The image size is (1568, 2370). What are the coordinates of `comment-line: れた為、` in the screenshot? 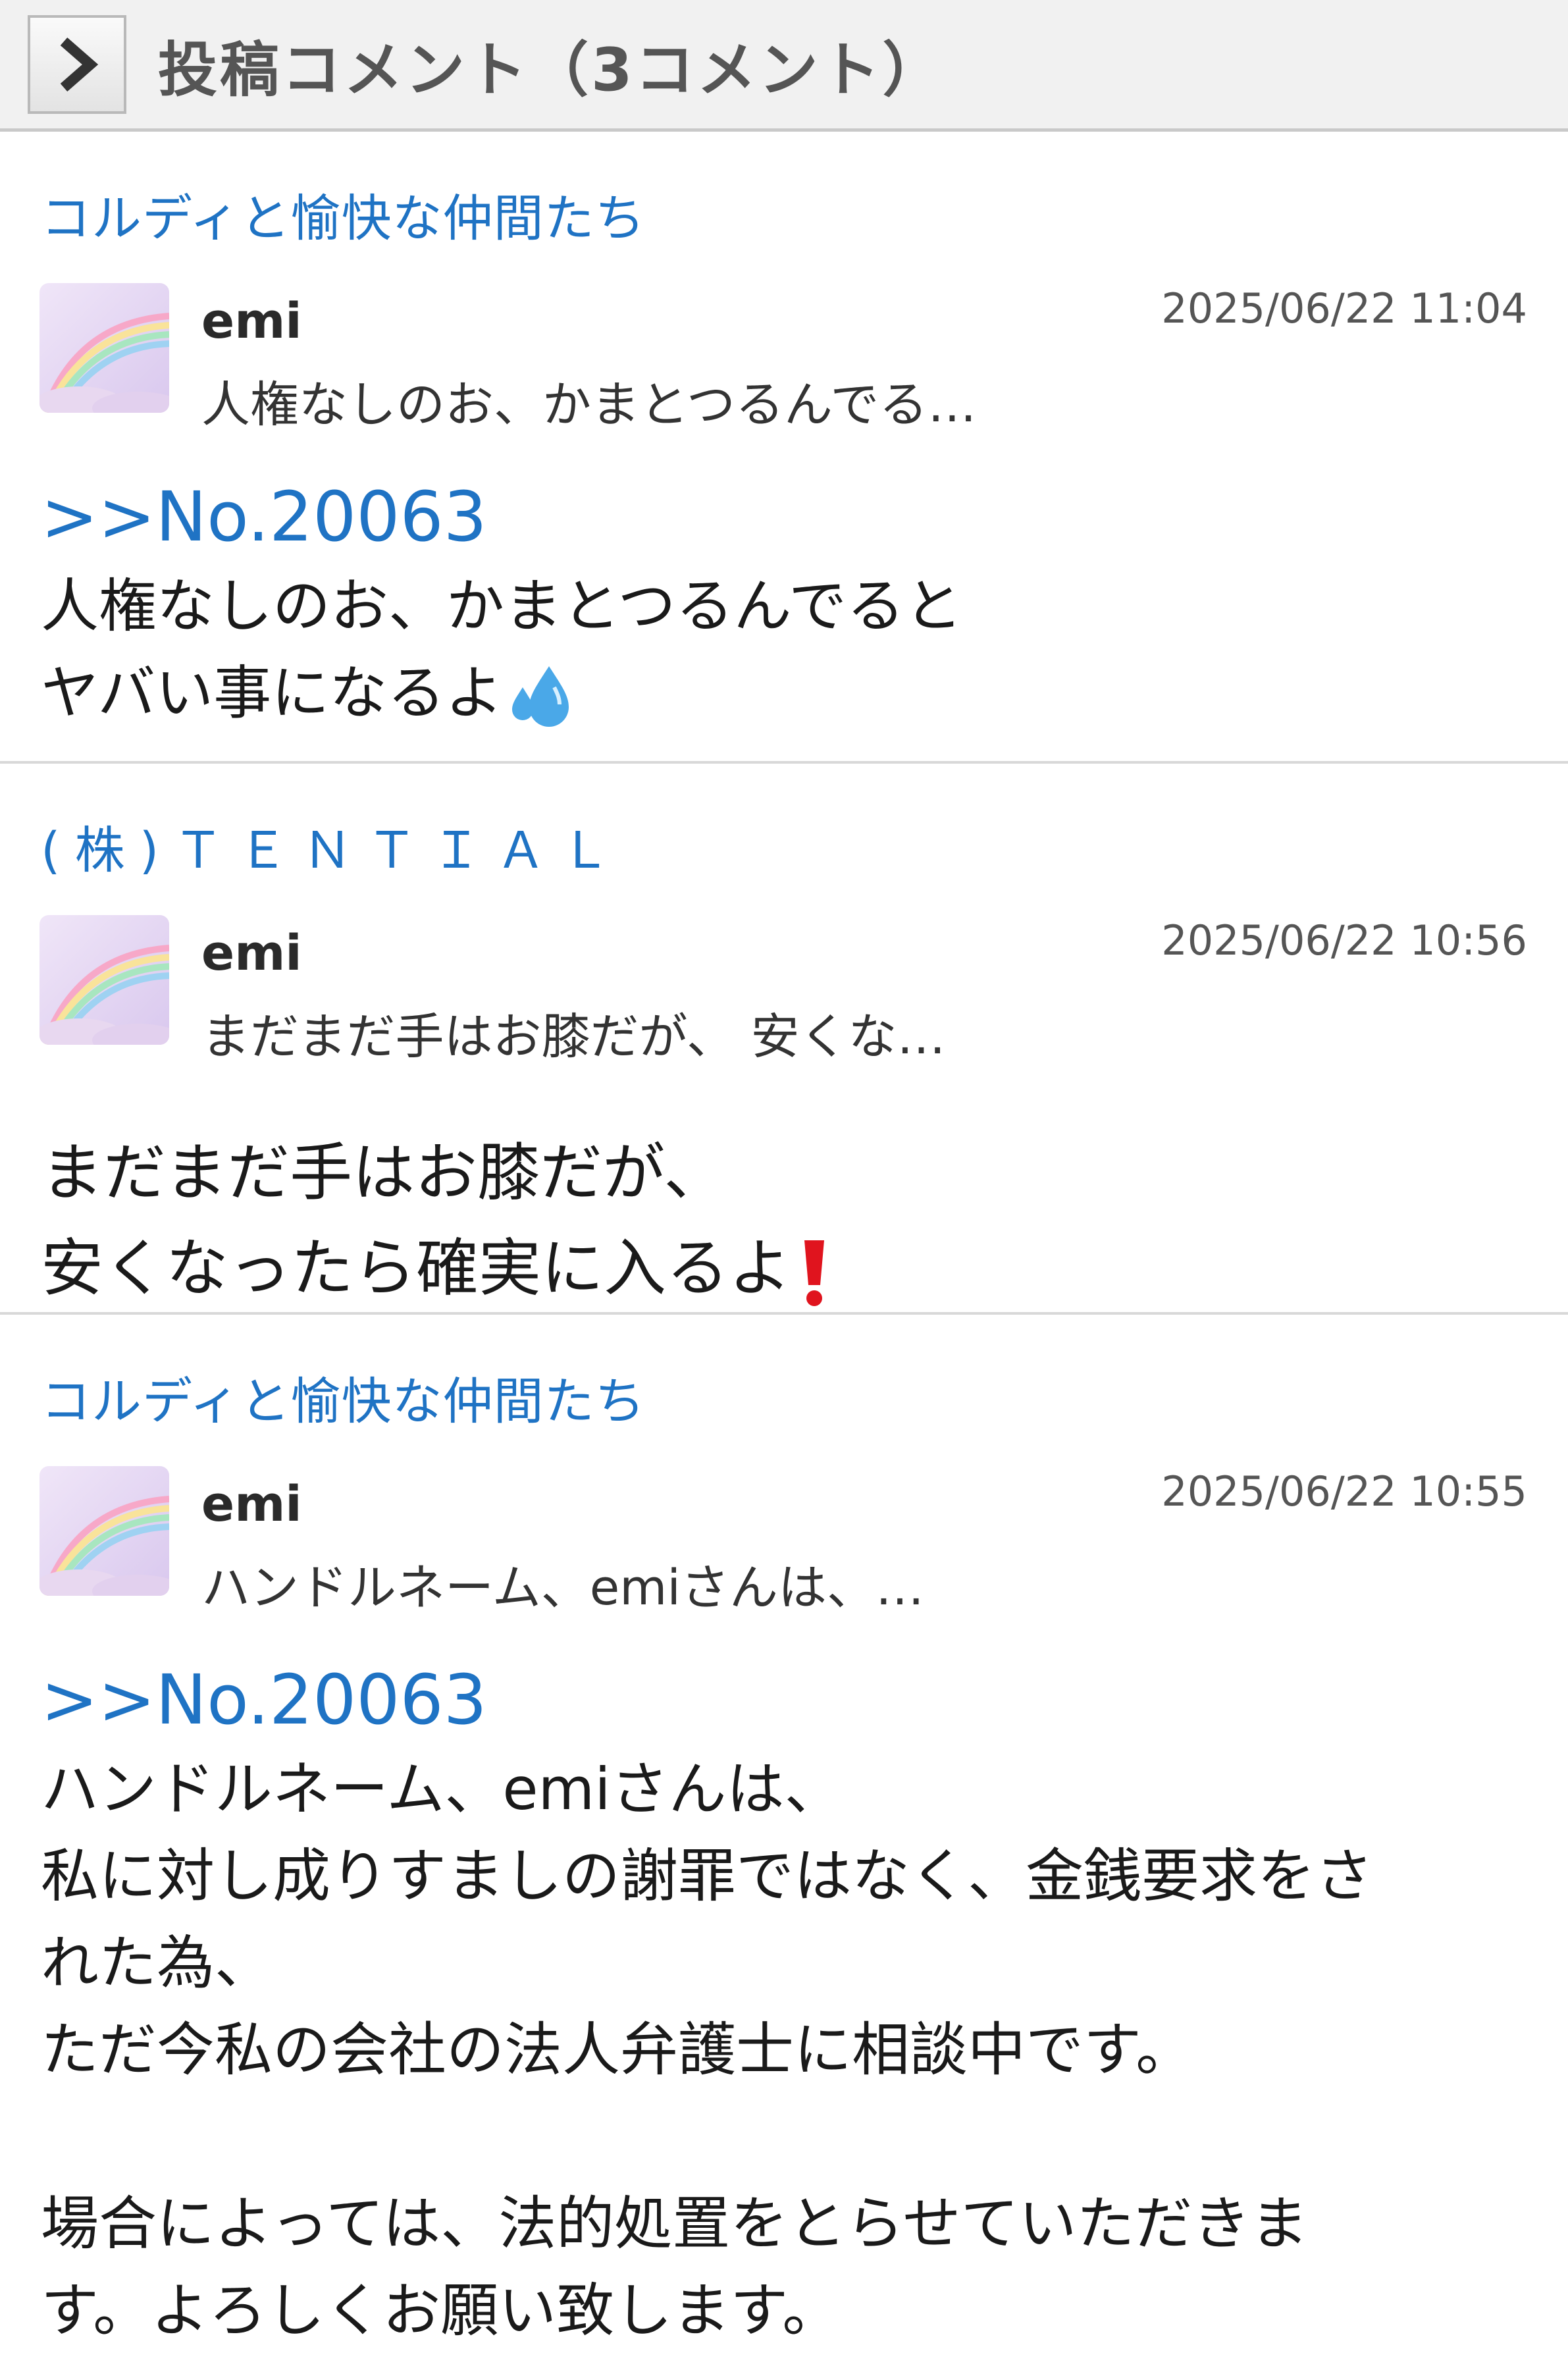 It's located at (157, 1963).